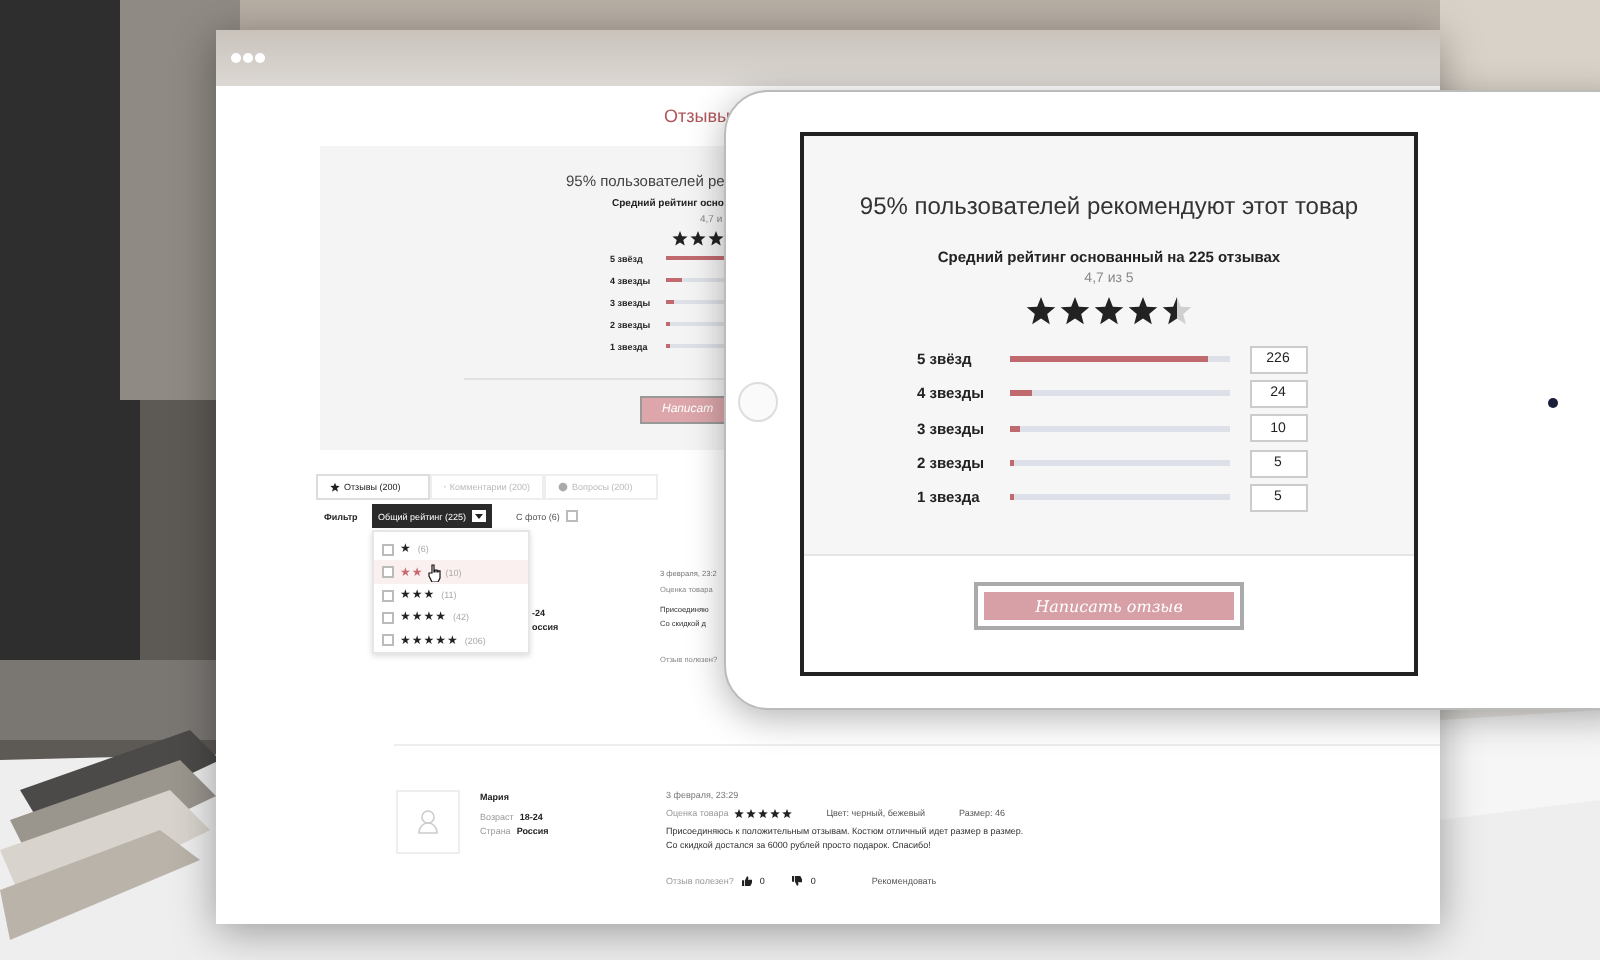  Describe the element at coordinates (1109, 206) in the screenshot. I see `recommend-headline: 95% пользователей рекомендуют этот товар` at that location.